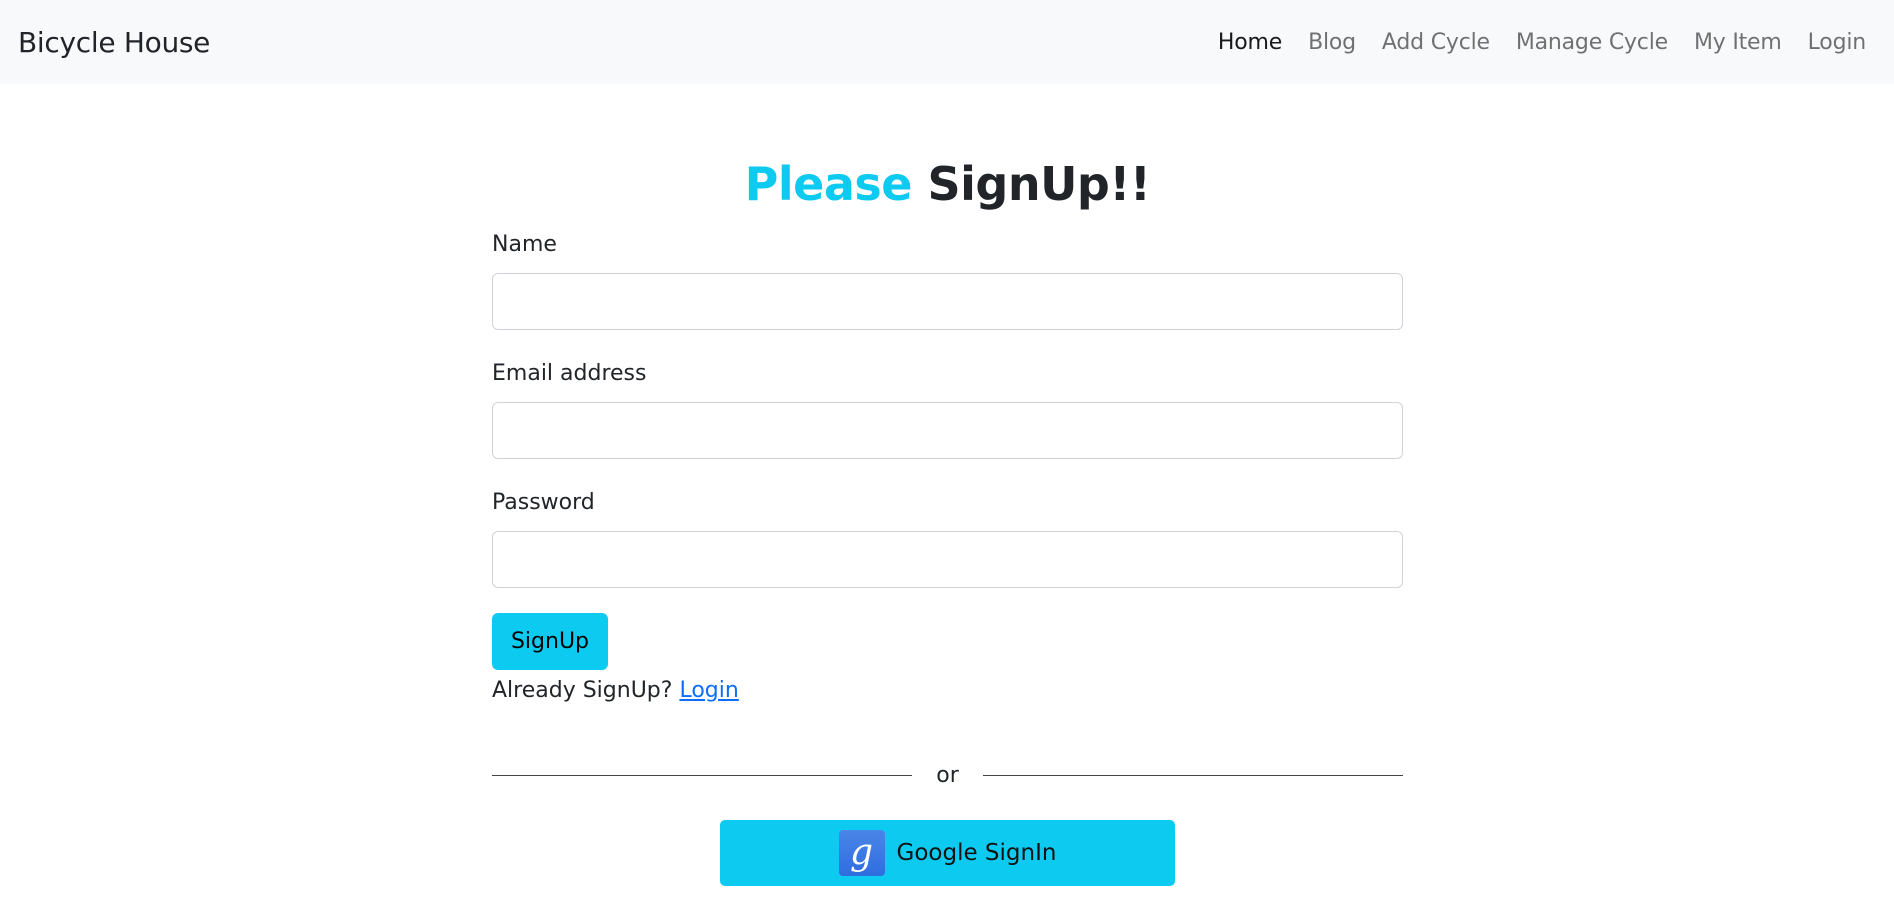 This screenshot has width=1894, height=924. What do you see at coordinates (947, 430) in the screenshot?
I see `email-field` at bounding box center [947, 430].